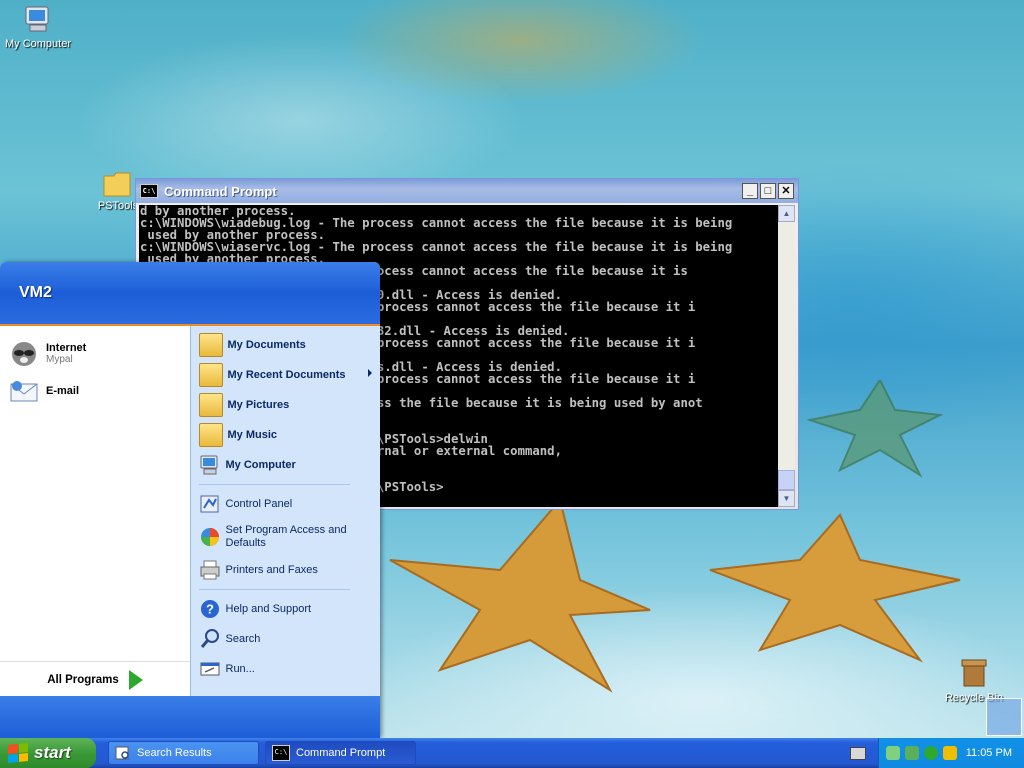 The image size is (1024, 768). Describe the element at coordinates (243, 639) in the screenshot. I see `start-item-label: Search` at that location.